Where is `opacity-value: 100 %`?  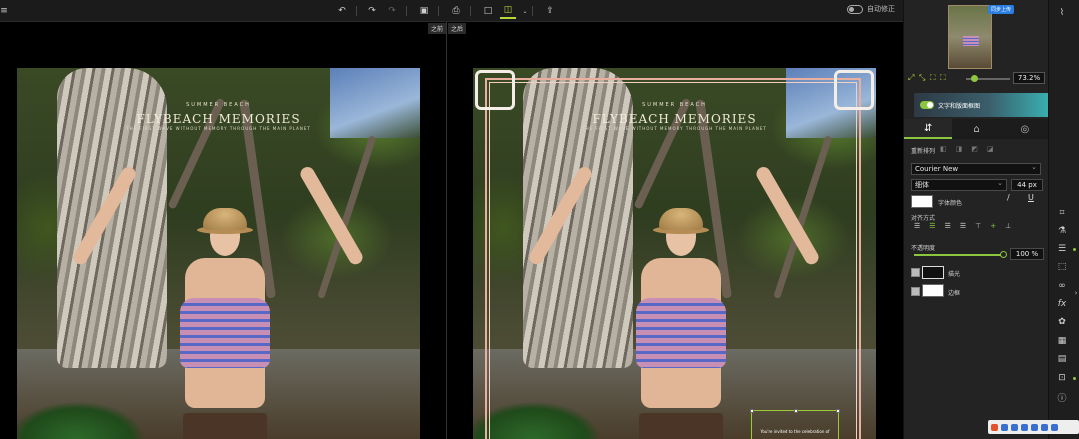 opacity-value: 100 % is located at coordinates (1027, 254).